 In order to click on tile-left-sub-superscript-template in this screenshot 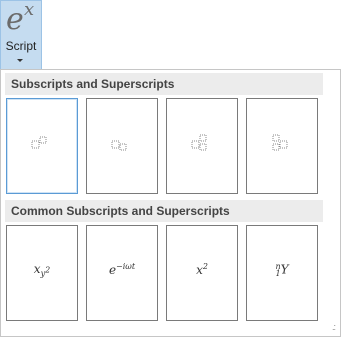, I will do `click(282, 146)`.